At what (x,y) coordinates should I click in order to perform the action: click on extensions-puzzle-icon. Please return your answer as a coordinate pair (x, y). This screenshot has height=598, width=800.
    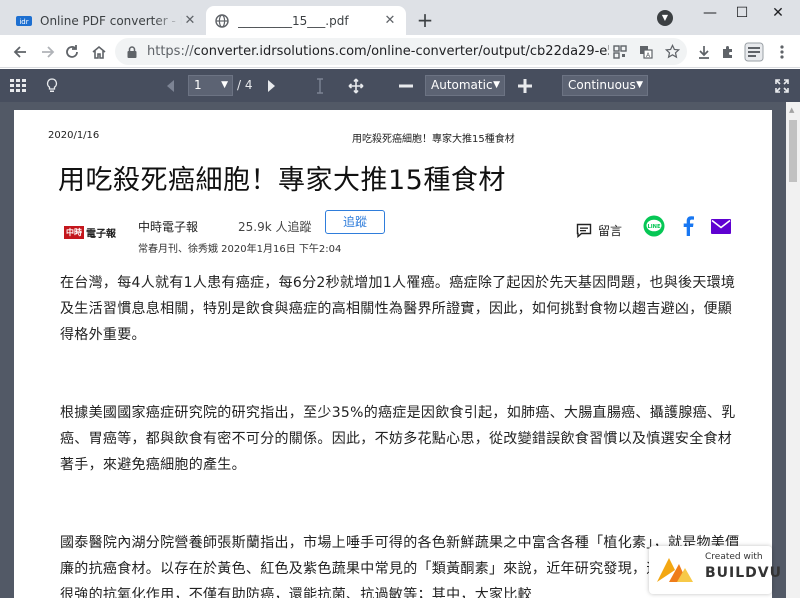
    Looking at the image, I should click on (728, 52).